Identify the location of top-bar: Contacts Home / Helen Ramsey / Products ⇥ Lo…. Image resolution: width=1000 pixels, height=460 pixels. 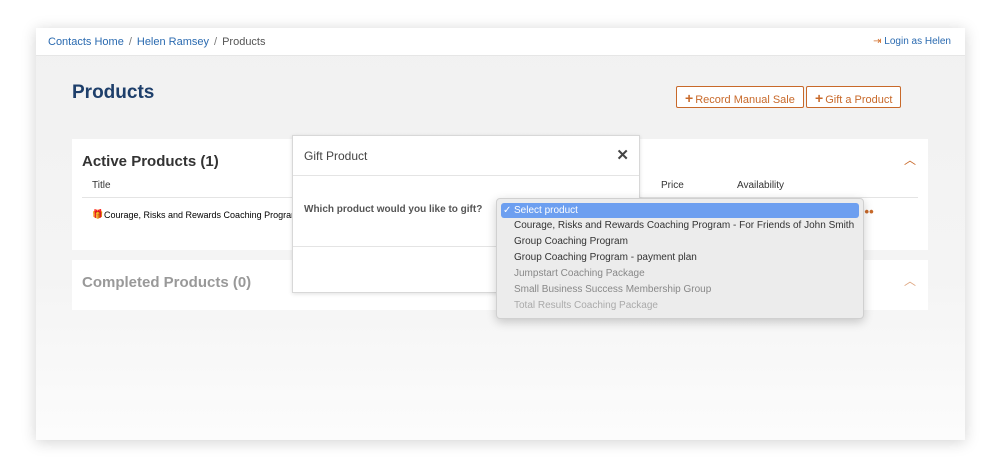
(500, 42).